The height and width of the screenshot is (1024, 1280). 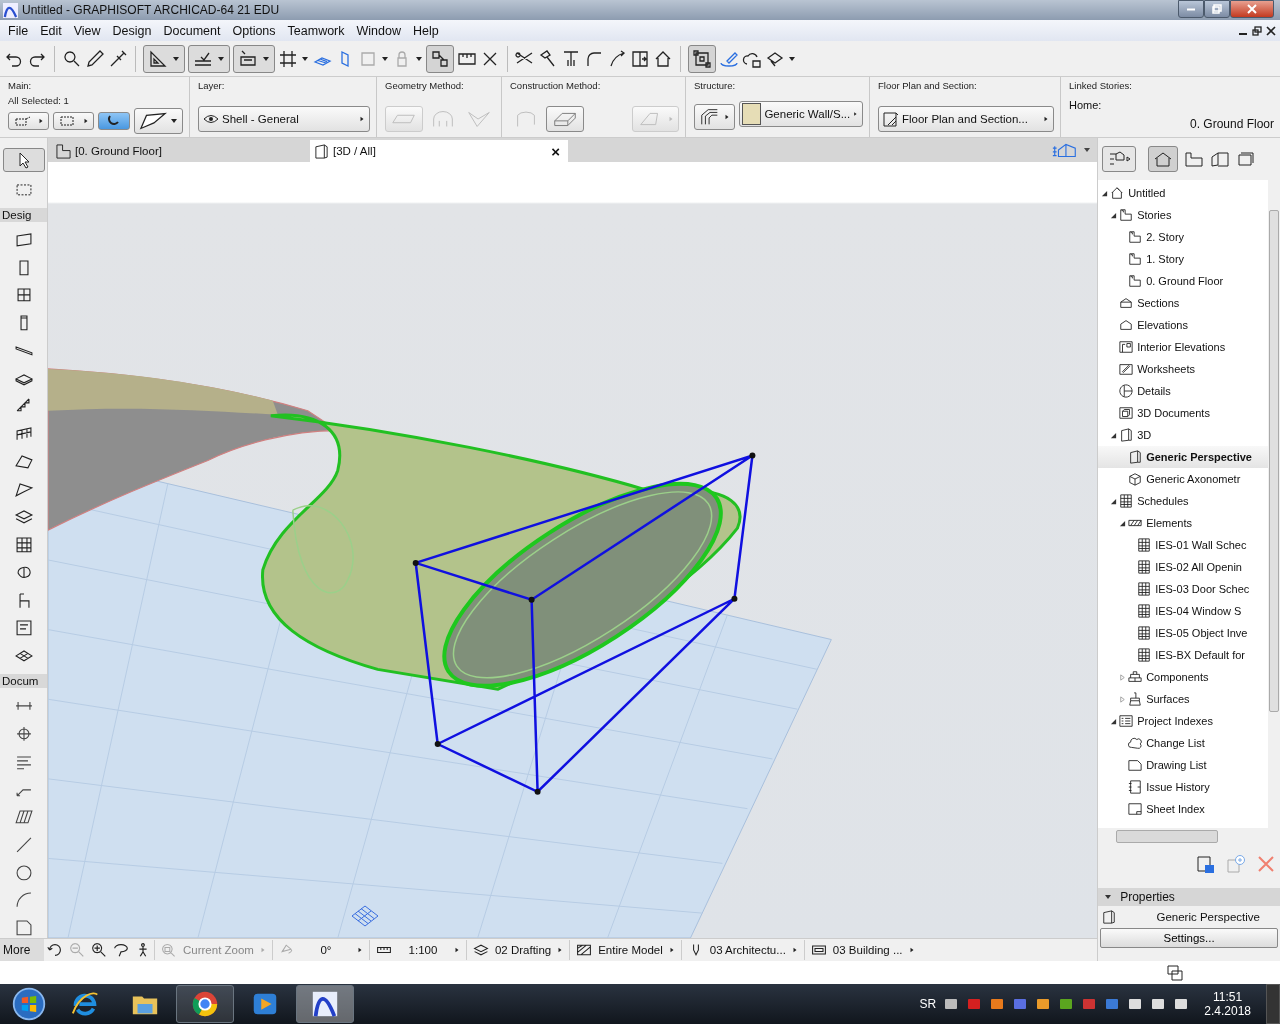 What do you see at coordinates (1183, 743) in the screenshot?
I see `project-map-item: Change List` at bounding box center [1183, 743].